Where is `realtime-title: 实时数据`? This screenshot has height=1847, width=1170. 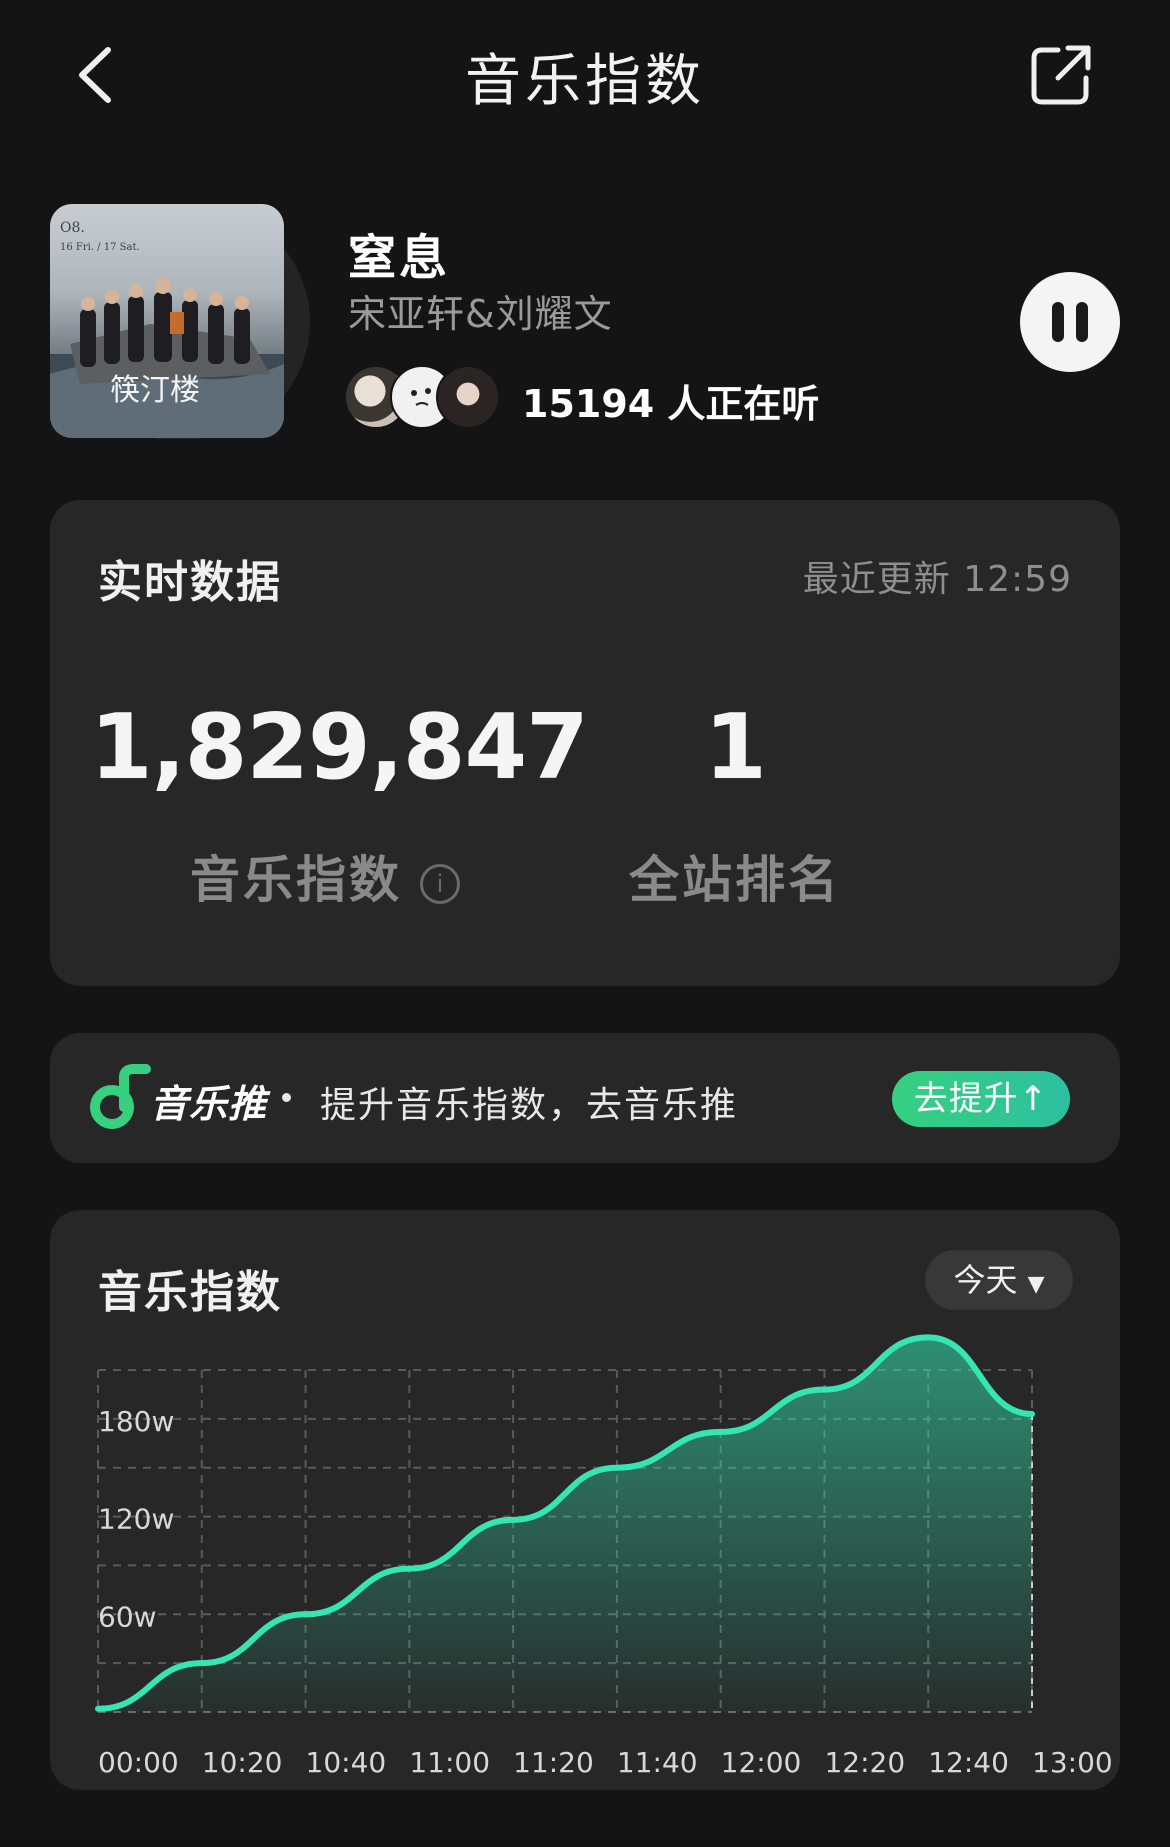
realtime-title: 实时数据 is located at coordinates (190, 582).